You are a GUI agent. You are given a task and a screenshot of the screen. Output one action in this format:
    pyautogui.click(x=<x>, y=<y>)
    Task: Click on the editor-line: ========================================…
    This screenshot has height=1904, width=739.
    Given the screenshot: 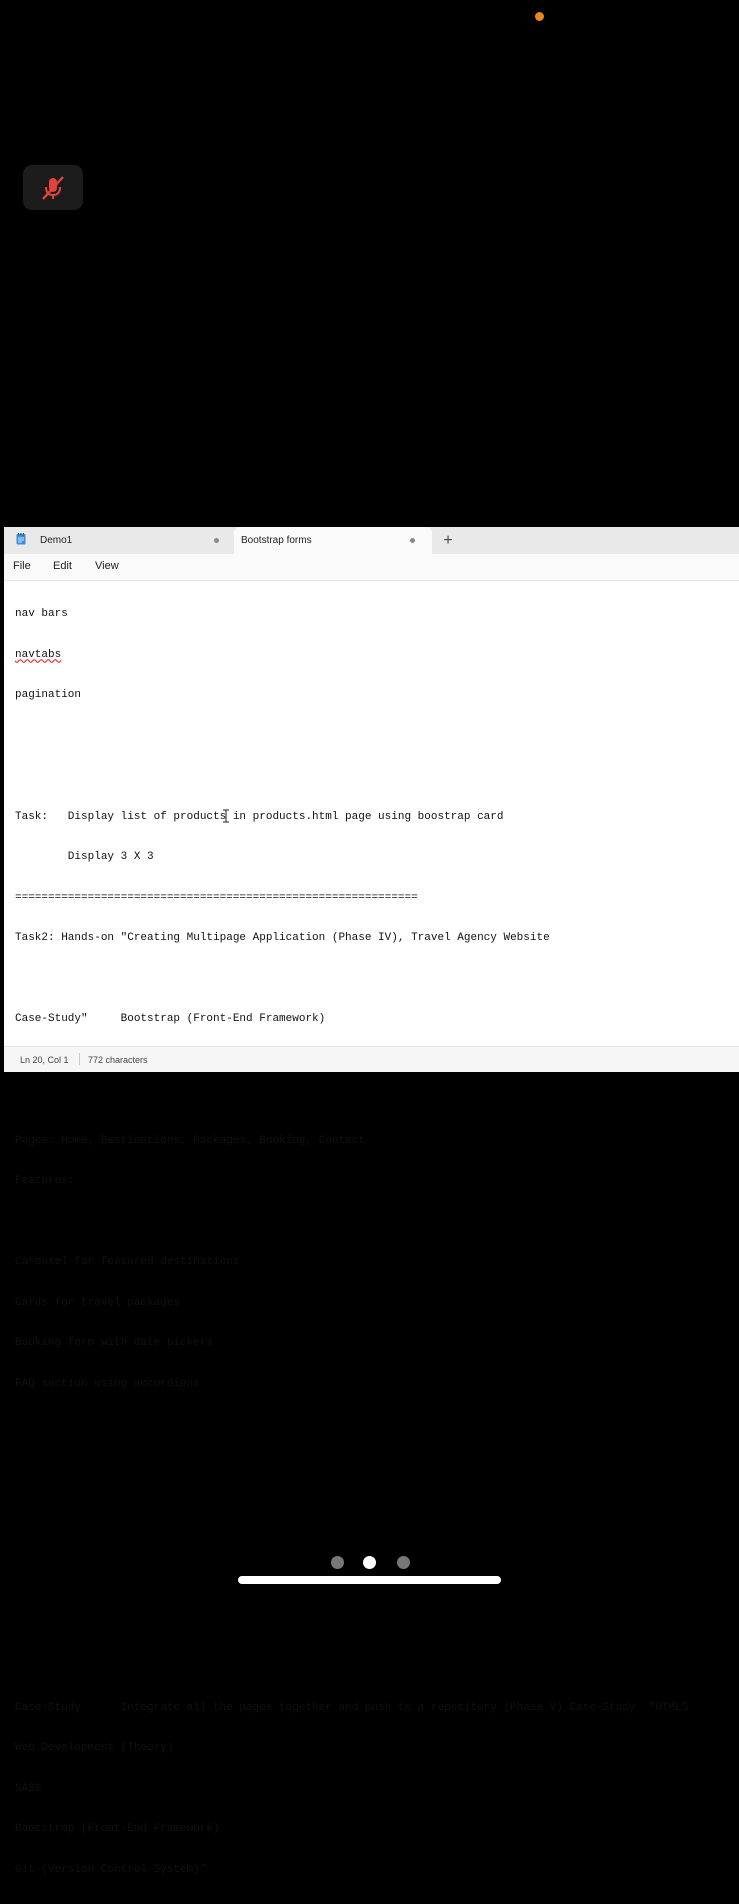 What is the action you would take?
    pyautogui.click(x=216, y=897)
    